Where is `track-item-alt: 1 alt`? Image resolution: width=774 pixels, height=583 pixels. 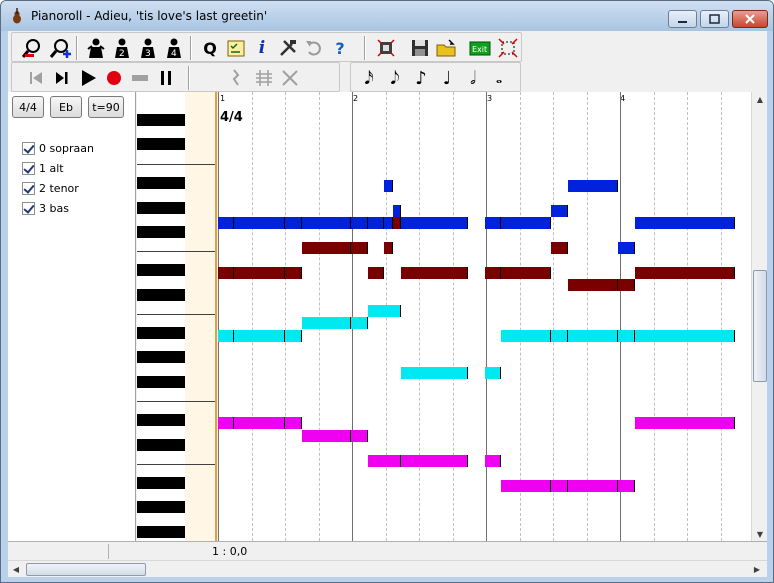 track-item-alt: 1 alt is located at coordinates (43, 168).